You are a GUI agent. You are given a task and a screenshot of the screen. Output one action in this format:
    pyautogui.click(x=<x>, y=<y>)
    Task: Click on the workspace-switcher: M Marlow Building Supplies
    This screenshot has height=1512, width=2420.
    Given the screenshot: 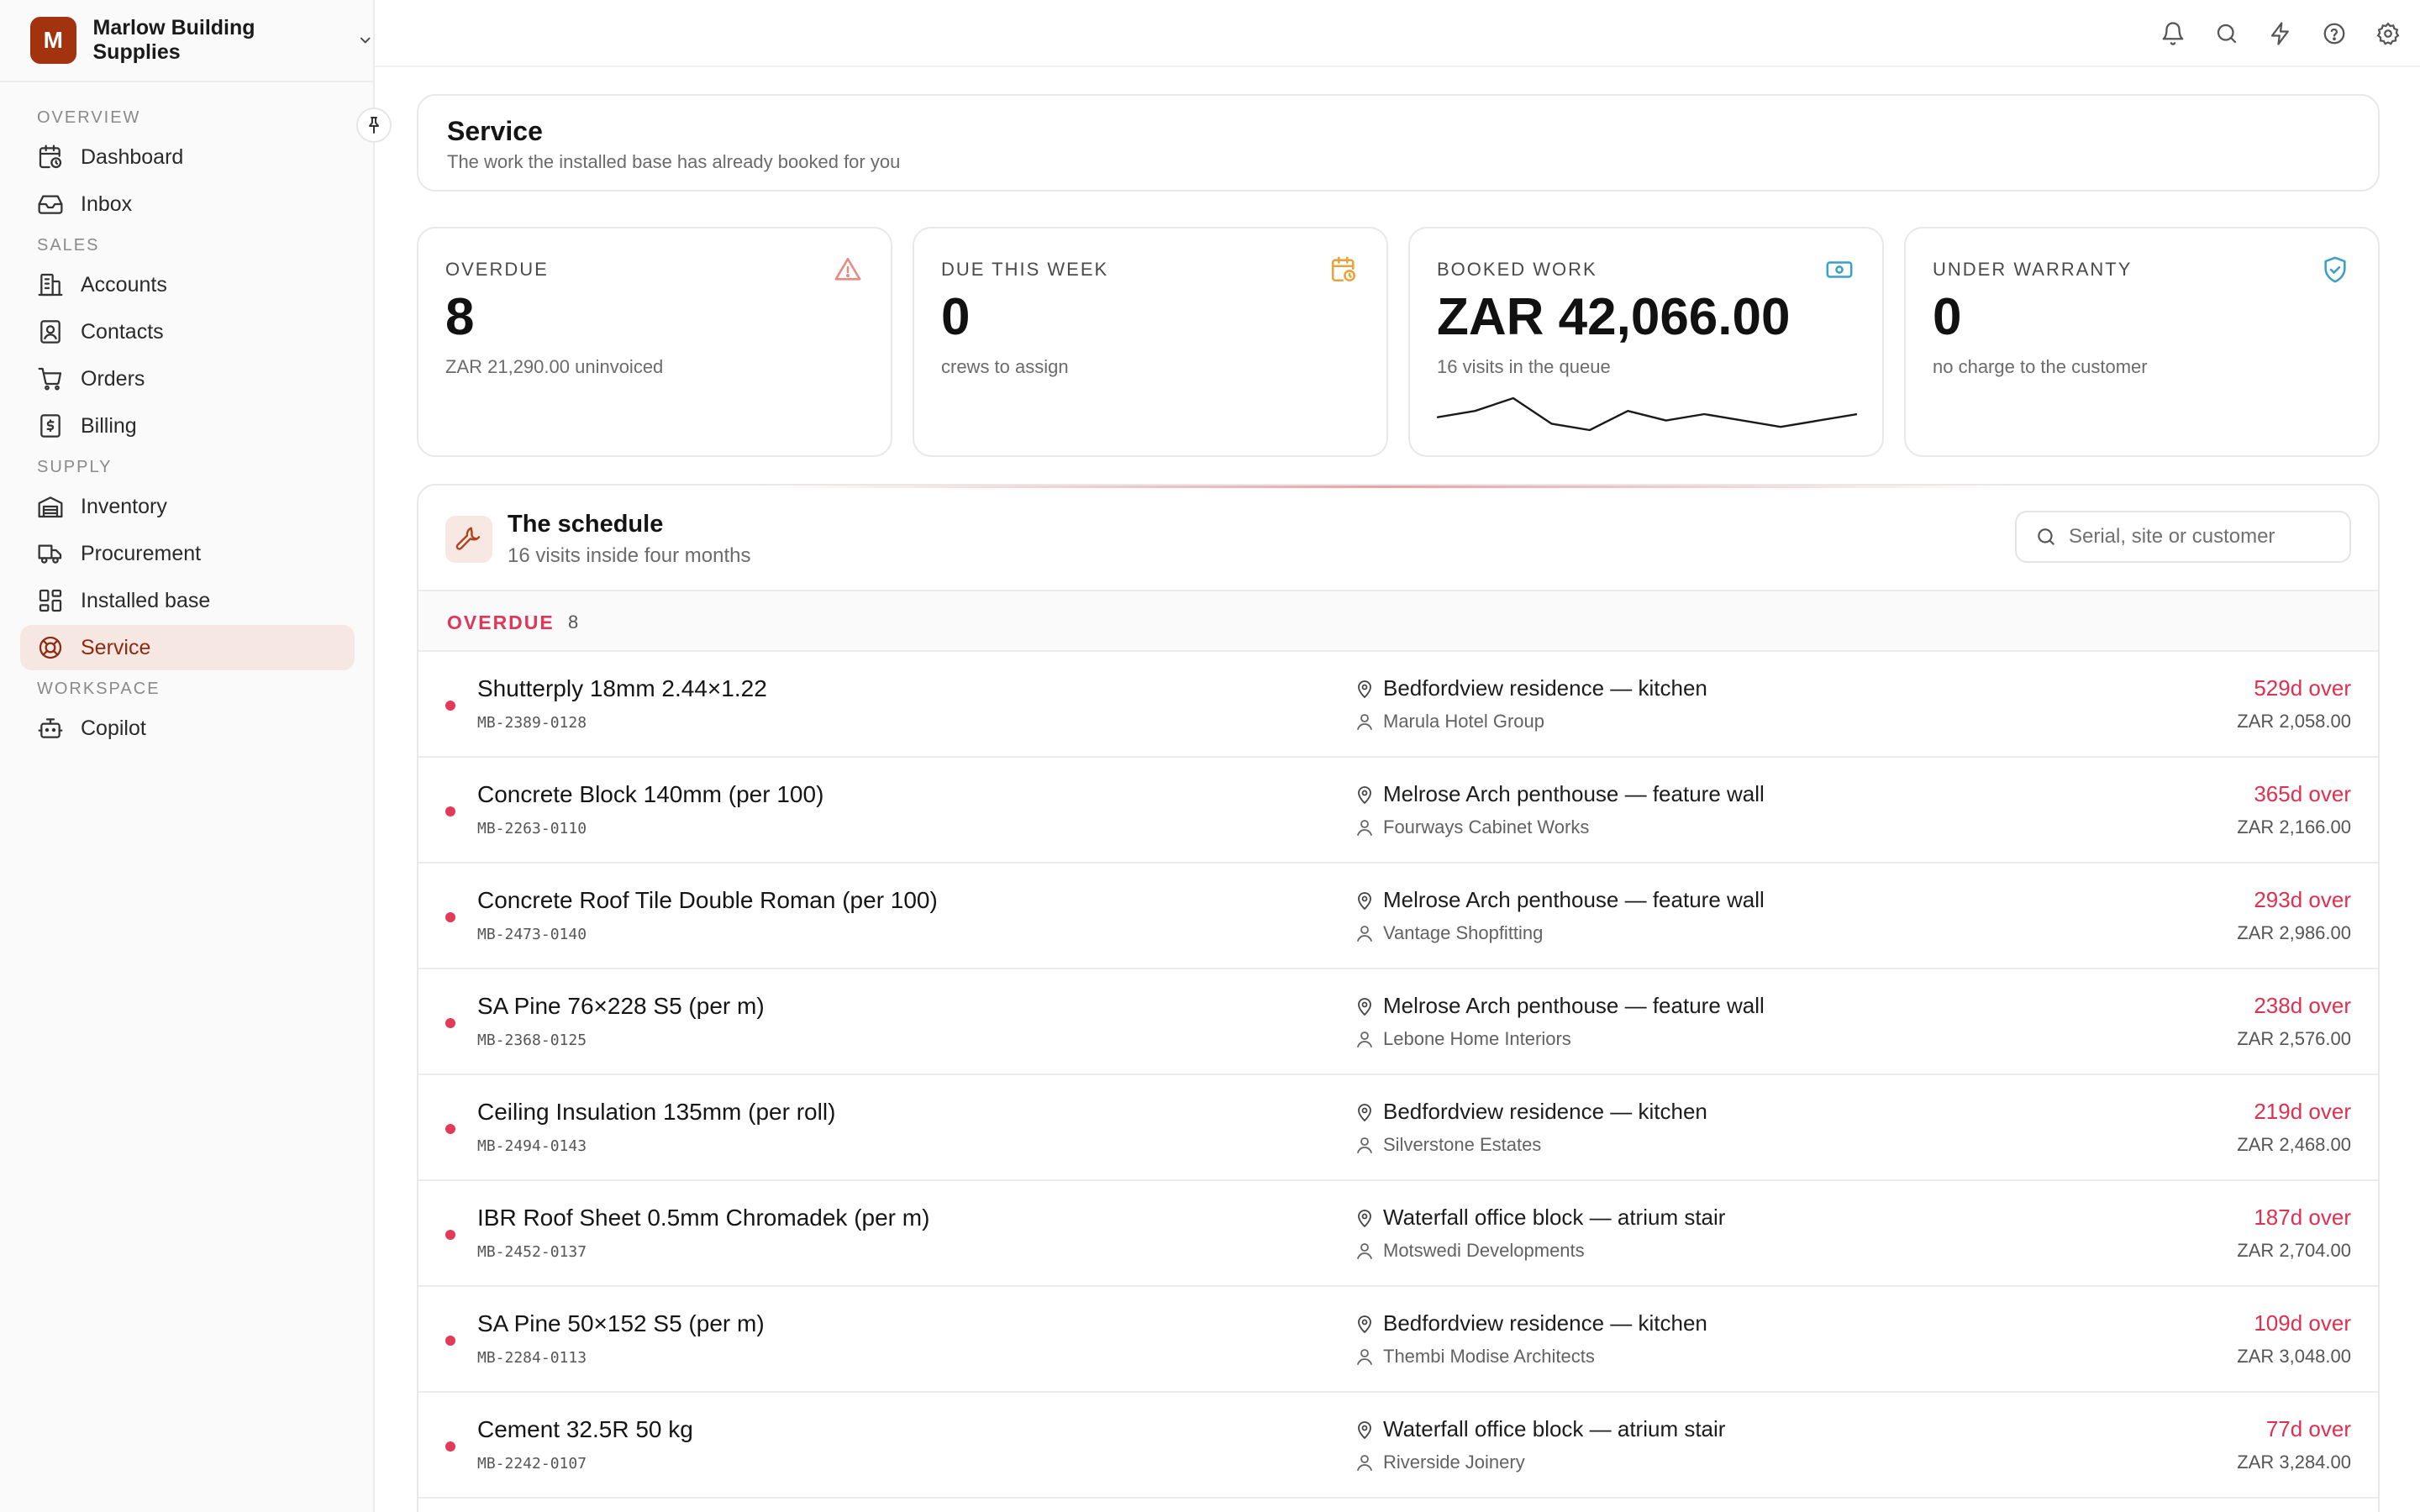 What is the action you would take?
    pyautogui.click(x=202, y=40)
    